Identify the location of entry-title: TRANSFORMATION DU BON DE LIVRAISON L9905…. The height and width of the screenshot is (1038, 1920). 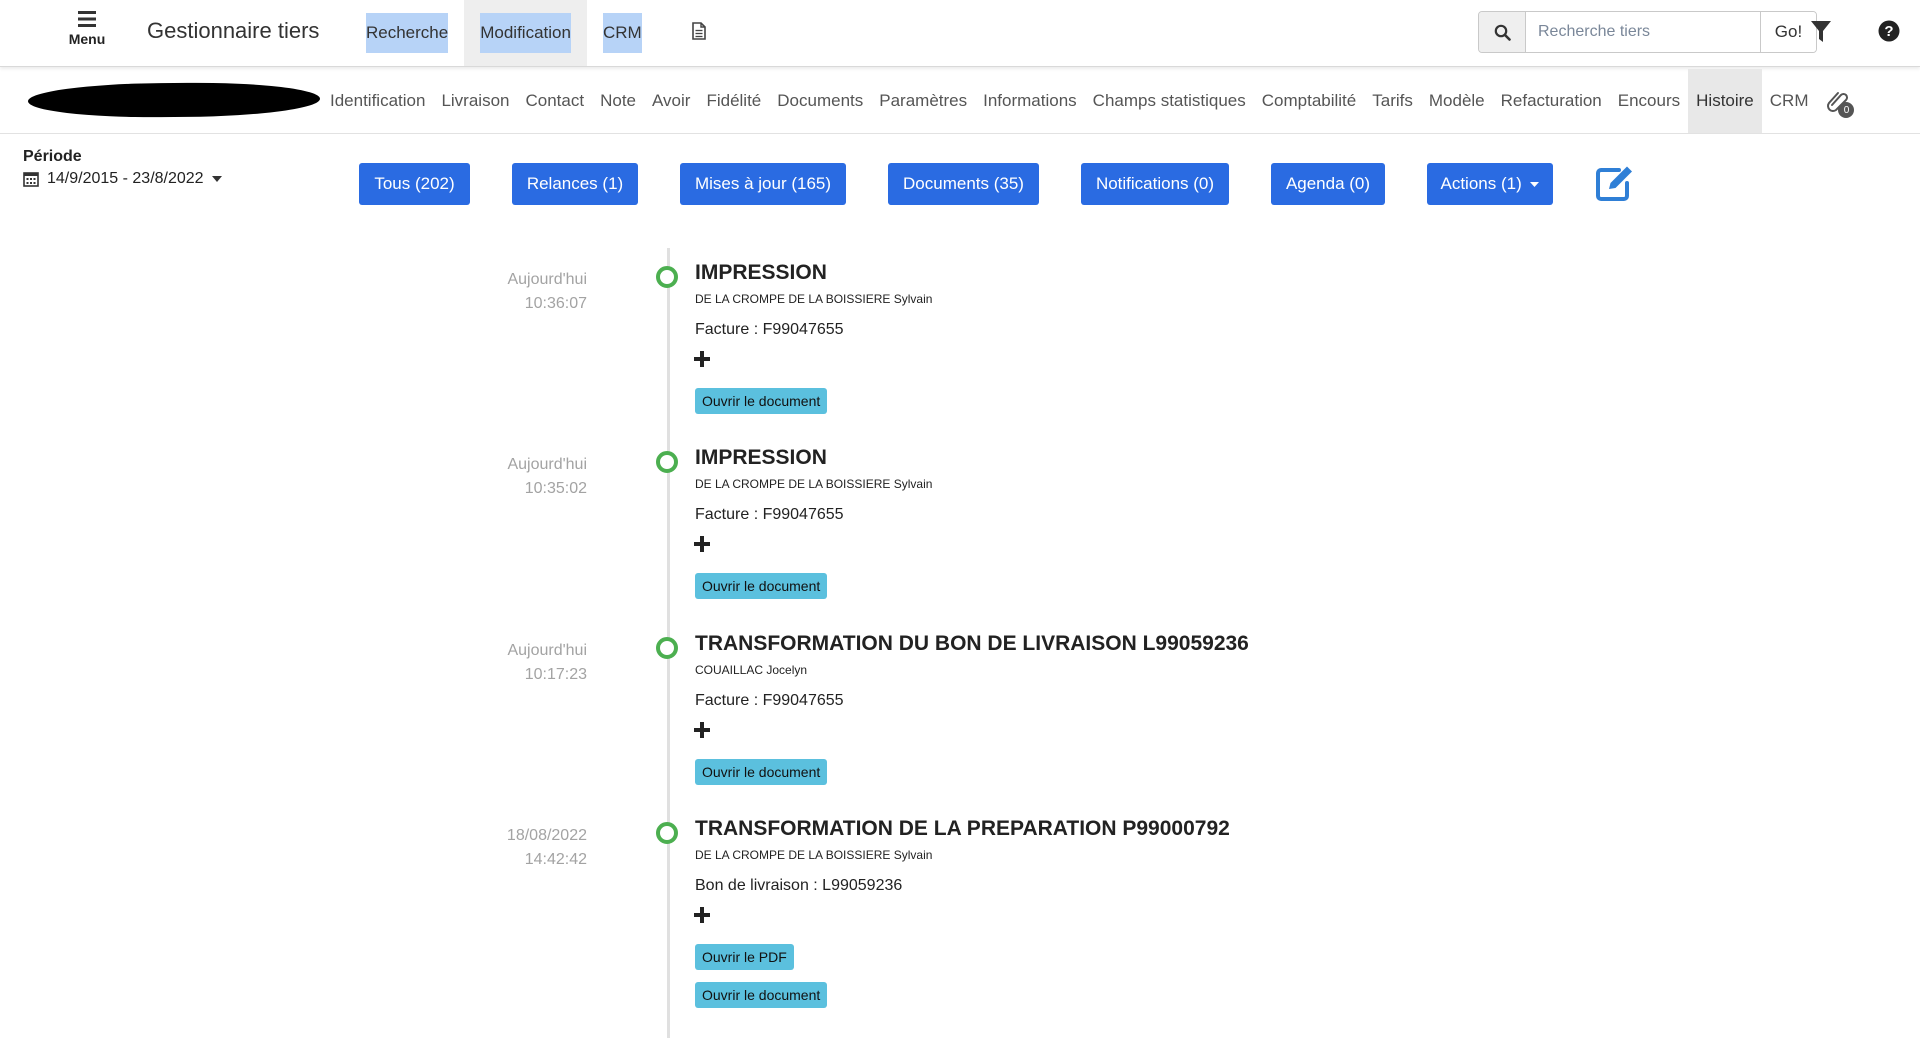
(972, 643).